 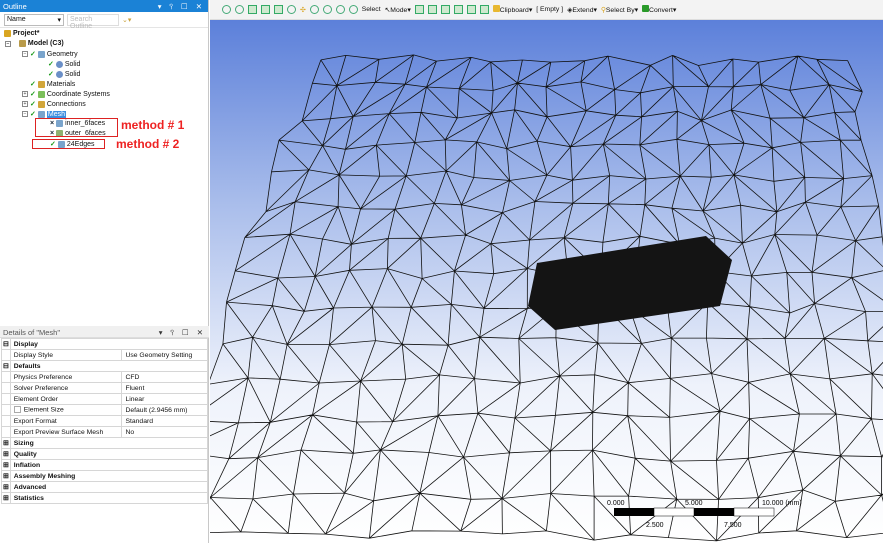 What do you see at coordinates (239, 9) in the screenshot?
I see `zoom-out-icon` at bounding box center [239, 9].